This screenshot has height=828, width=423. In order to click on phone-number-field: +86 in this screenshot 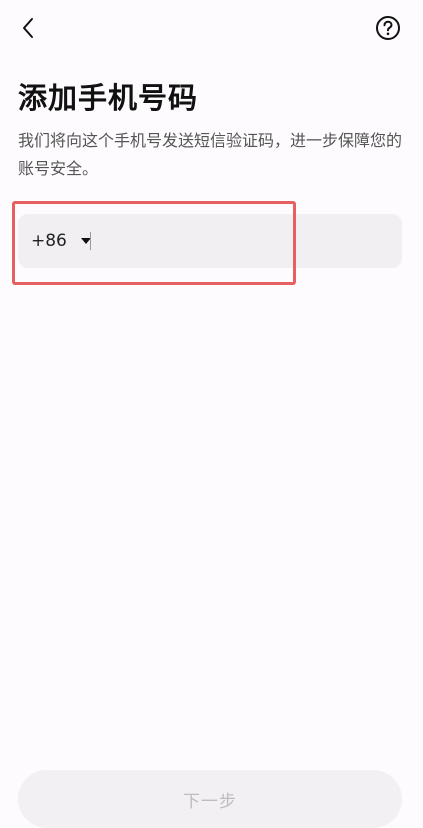, I will do `click(210, 242)`.